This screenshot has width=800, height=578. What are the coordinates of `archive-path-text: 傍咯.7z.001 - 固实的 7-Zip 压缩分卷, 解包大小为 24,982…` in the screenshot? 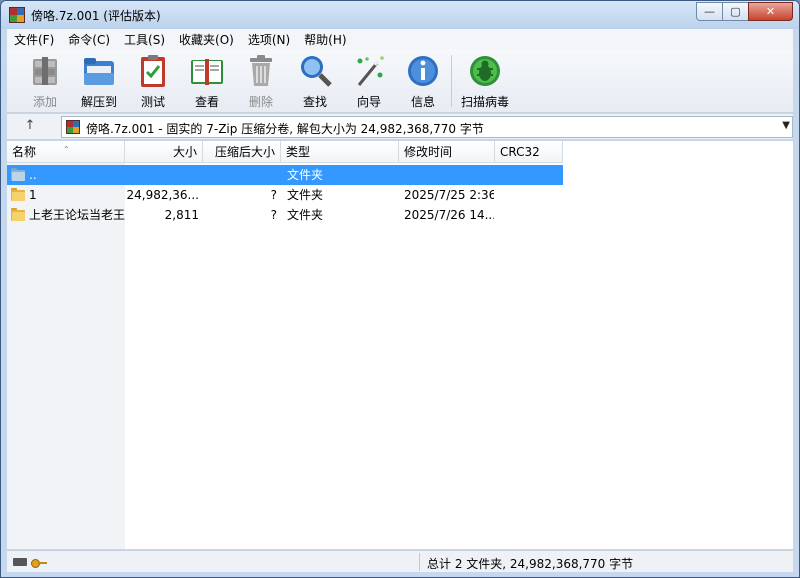 It's located at (285, 129).